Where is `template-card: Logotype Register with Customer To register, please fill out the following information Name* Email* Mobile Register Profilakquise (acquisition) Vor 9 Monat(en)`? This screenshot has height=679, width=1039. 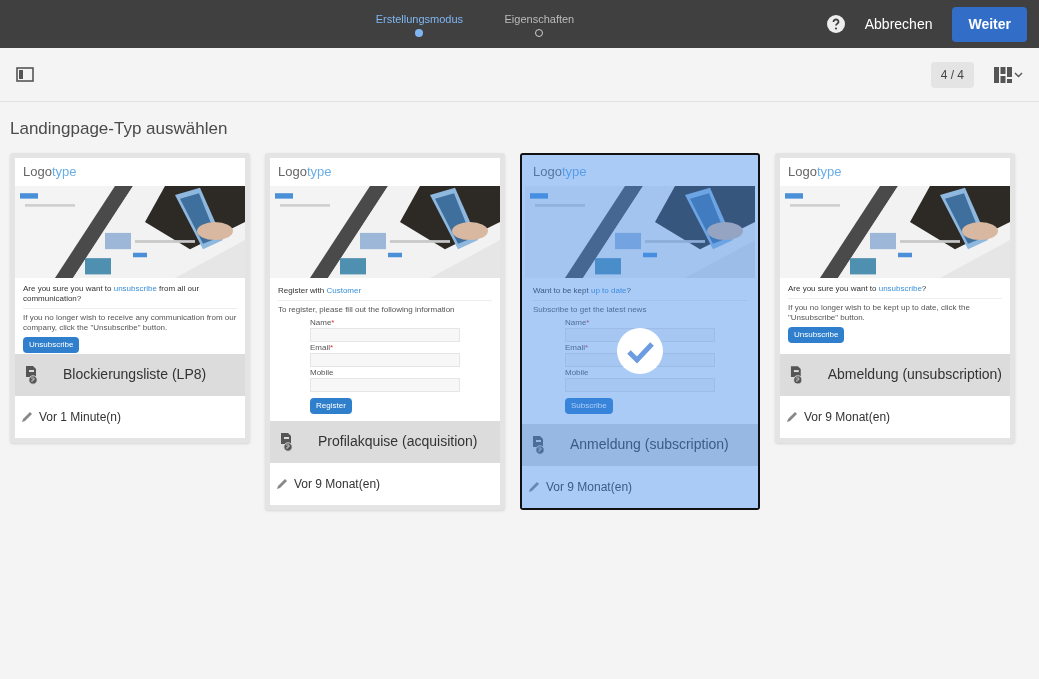
template-card: Logotype Register with Customer To register, please fill out the following information Name* Email* Mobile Register Profilakquise (acquisition) Vor 9 Monat(en) is located at coordinates (385, 331).